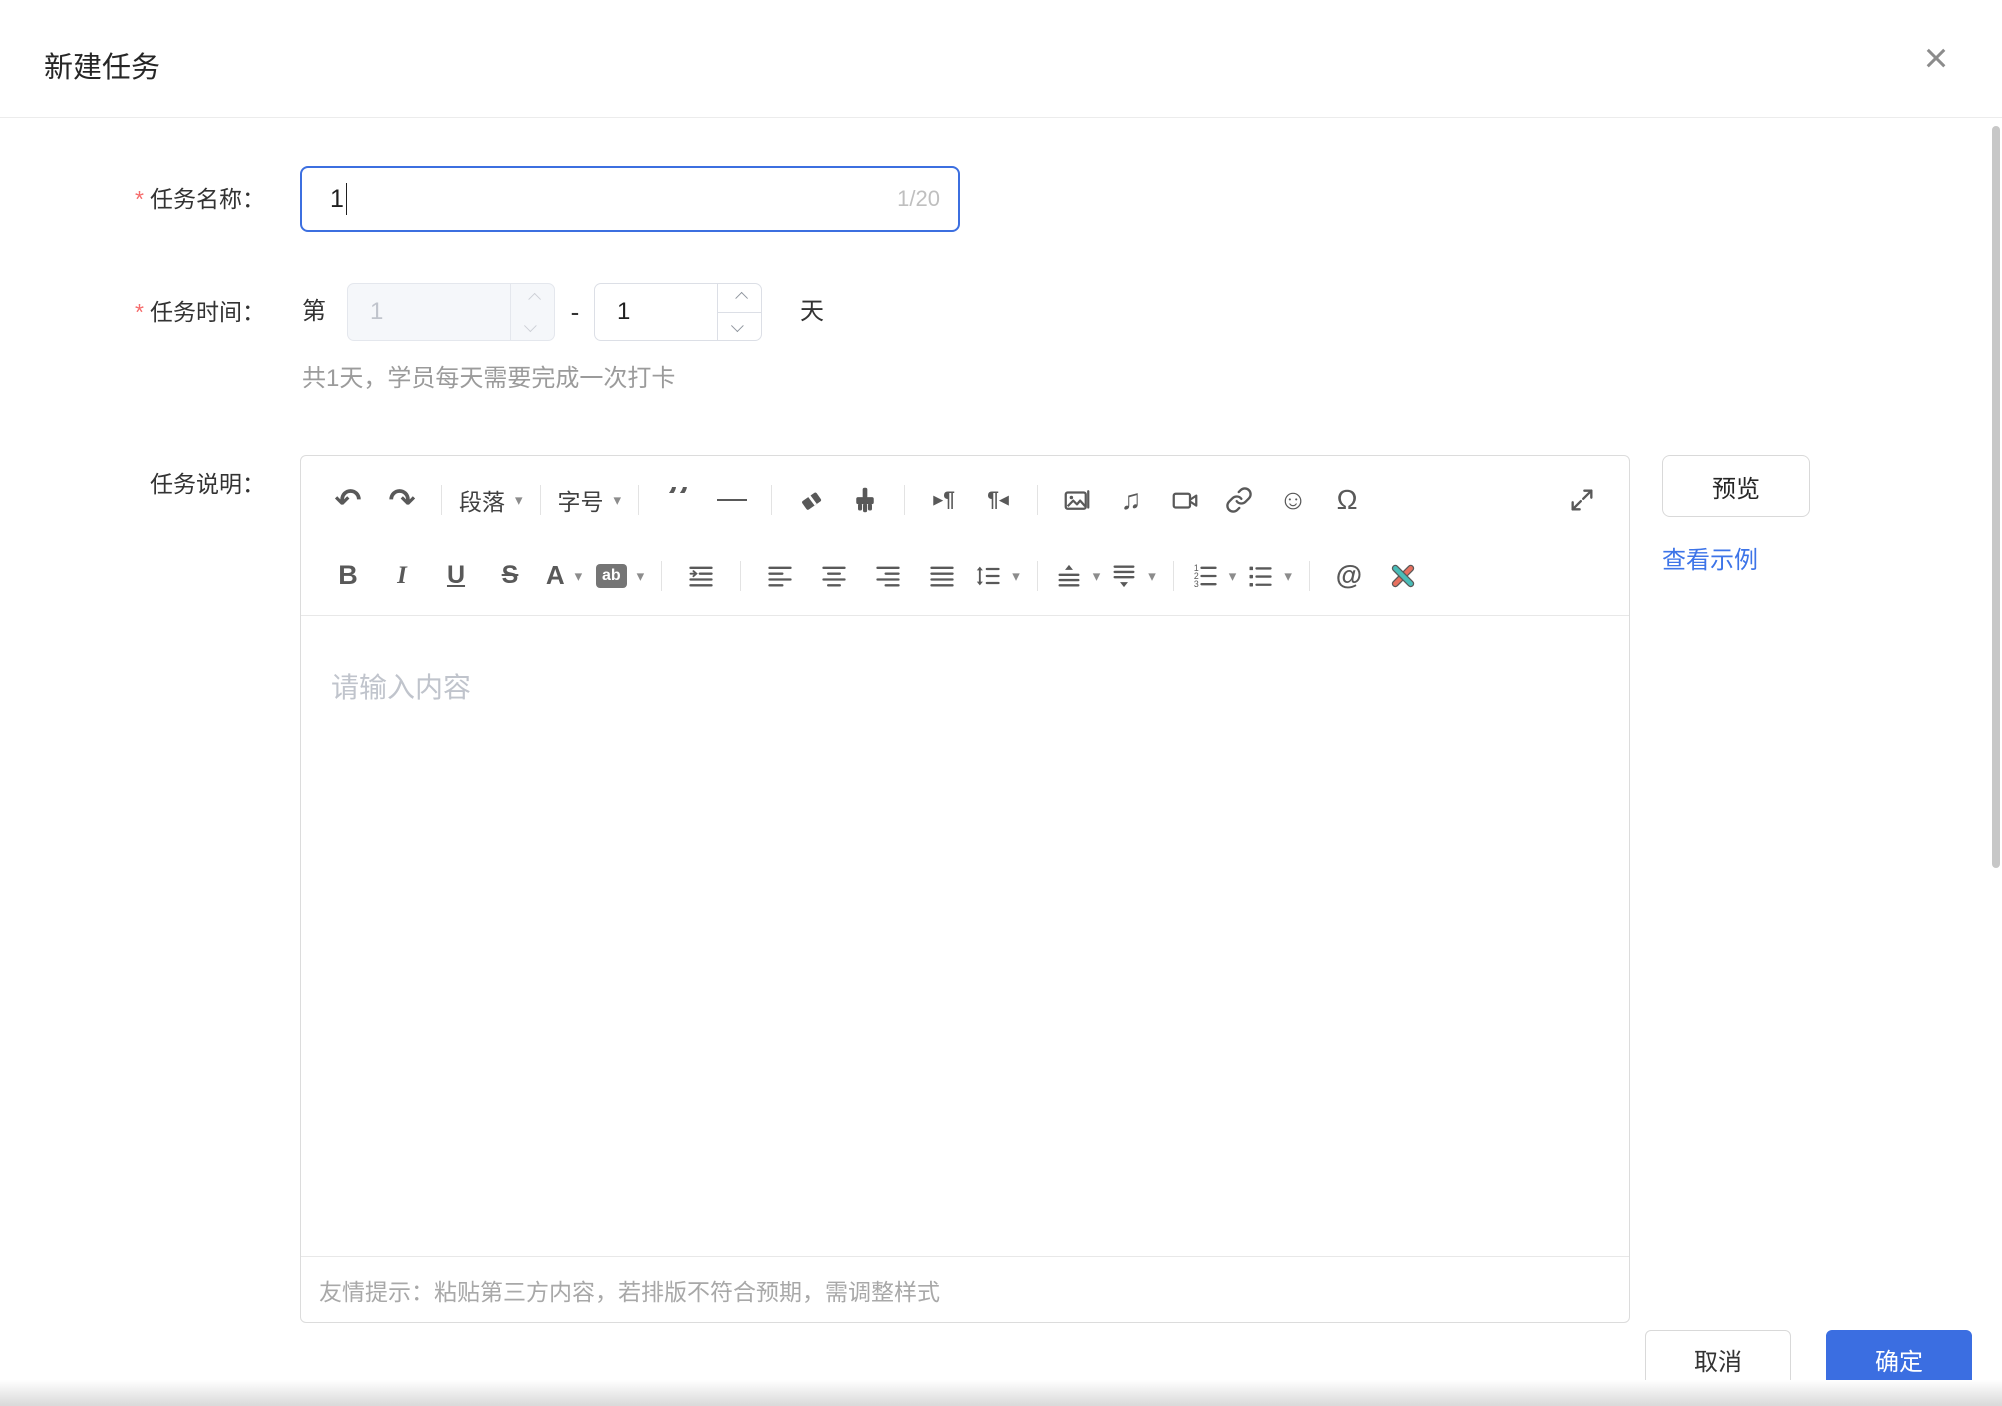  What do you see at coordinates (1936, 58) in the screenshot?
I see `close-icon: ×` at bounding box center [1936, 58].